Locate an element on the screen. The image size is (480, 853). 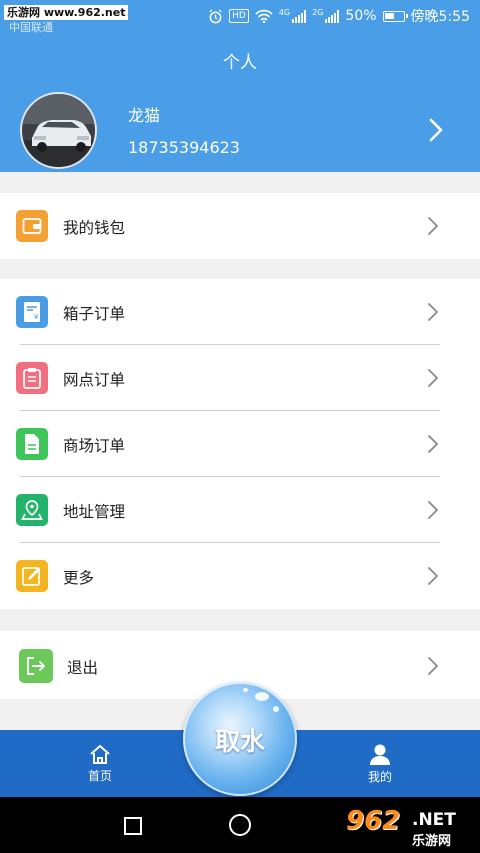
battery-percent: 50% is located at coordinates (361, 16).